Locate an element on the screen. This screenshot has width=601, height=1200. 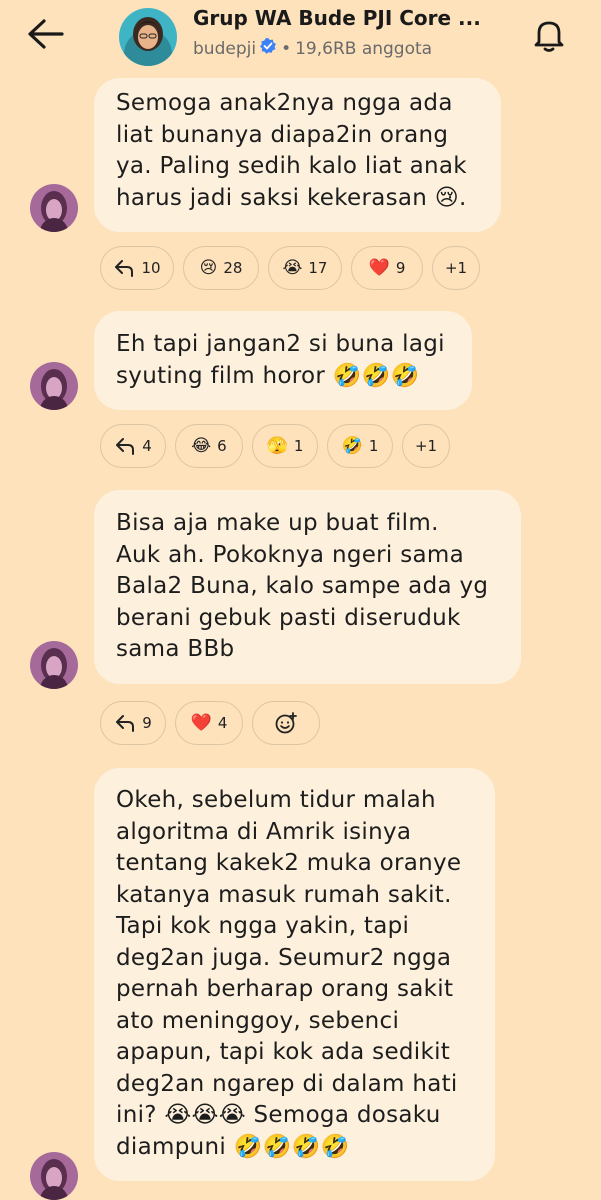
reaction-bar: 9 ❤️ 4 is located at coordinates (210, 723).